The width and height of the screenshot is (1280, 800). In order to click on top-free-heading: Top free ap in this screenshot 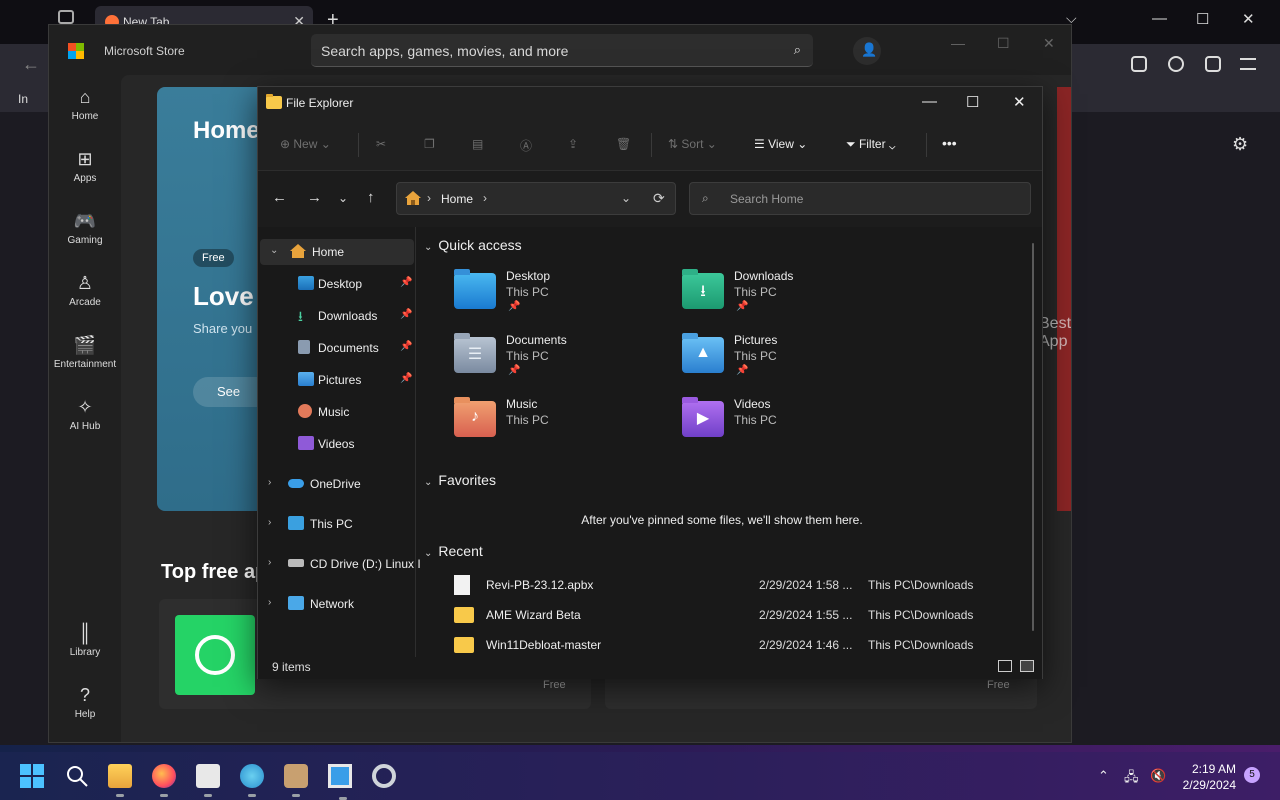, I will do `click(214, 572)`.